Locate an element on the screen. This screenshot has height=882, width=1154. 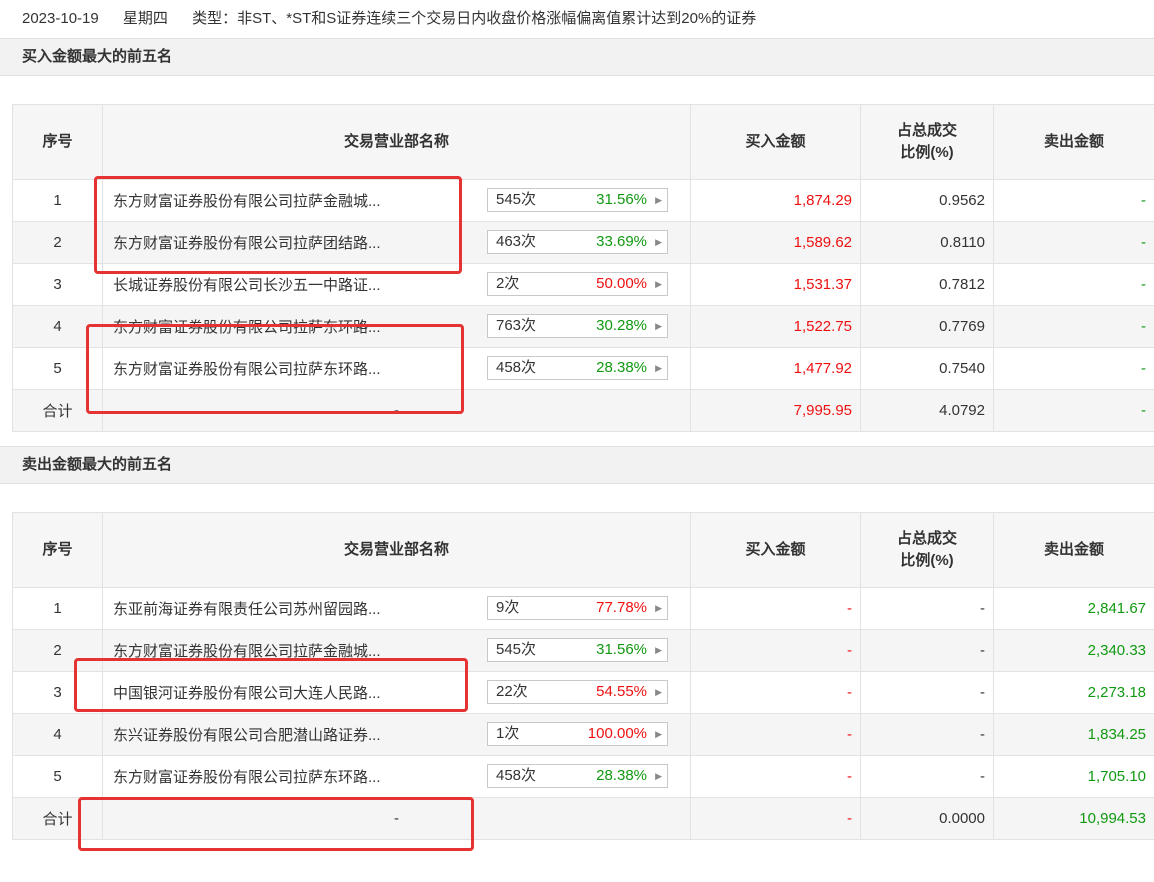
appearance-count: 1次 is located at coordinates (508, 733).